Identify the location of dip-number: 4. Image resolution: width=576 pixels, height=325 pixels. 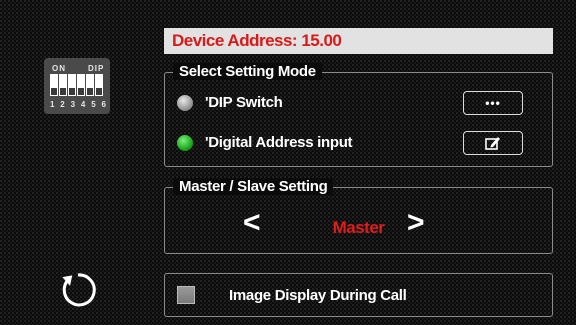
(83, 104).